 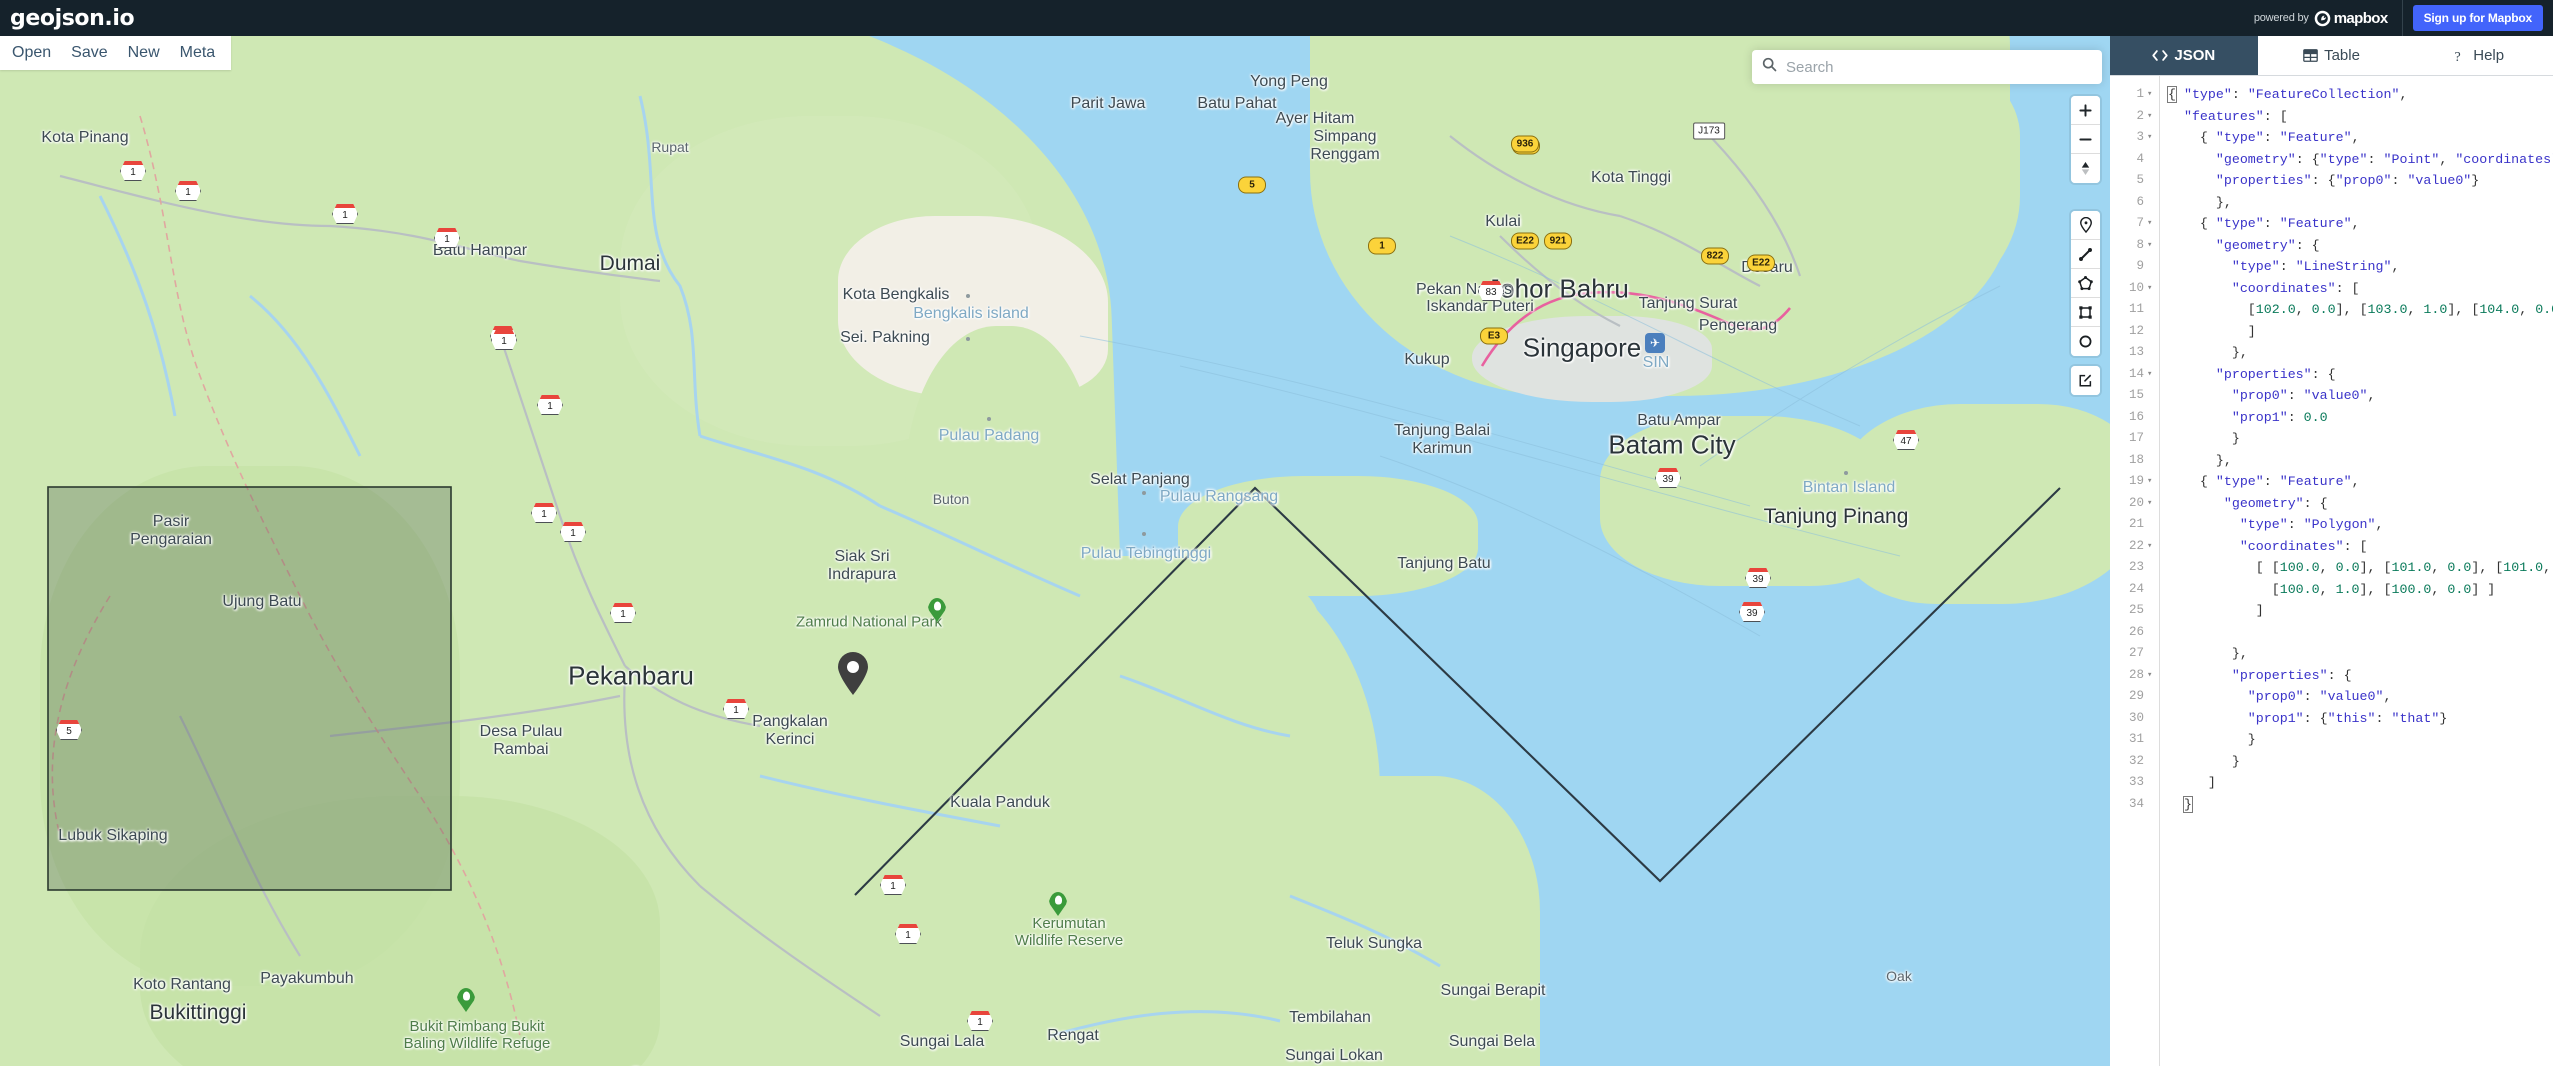 I want to click on editor-code-line: [102.0, 0.0], [103.0, 1.0], [104.0, 0.0, so click(x=2360, y=310).